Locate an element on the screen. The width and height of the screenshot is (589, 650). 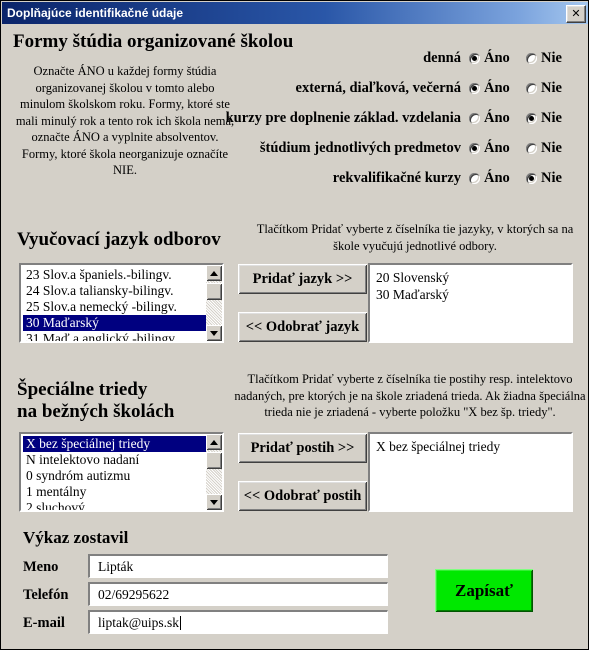
email-field-label: E-mail is located at coordinates (44, 623).